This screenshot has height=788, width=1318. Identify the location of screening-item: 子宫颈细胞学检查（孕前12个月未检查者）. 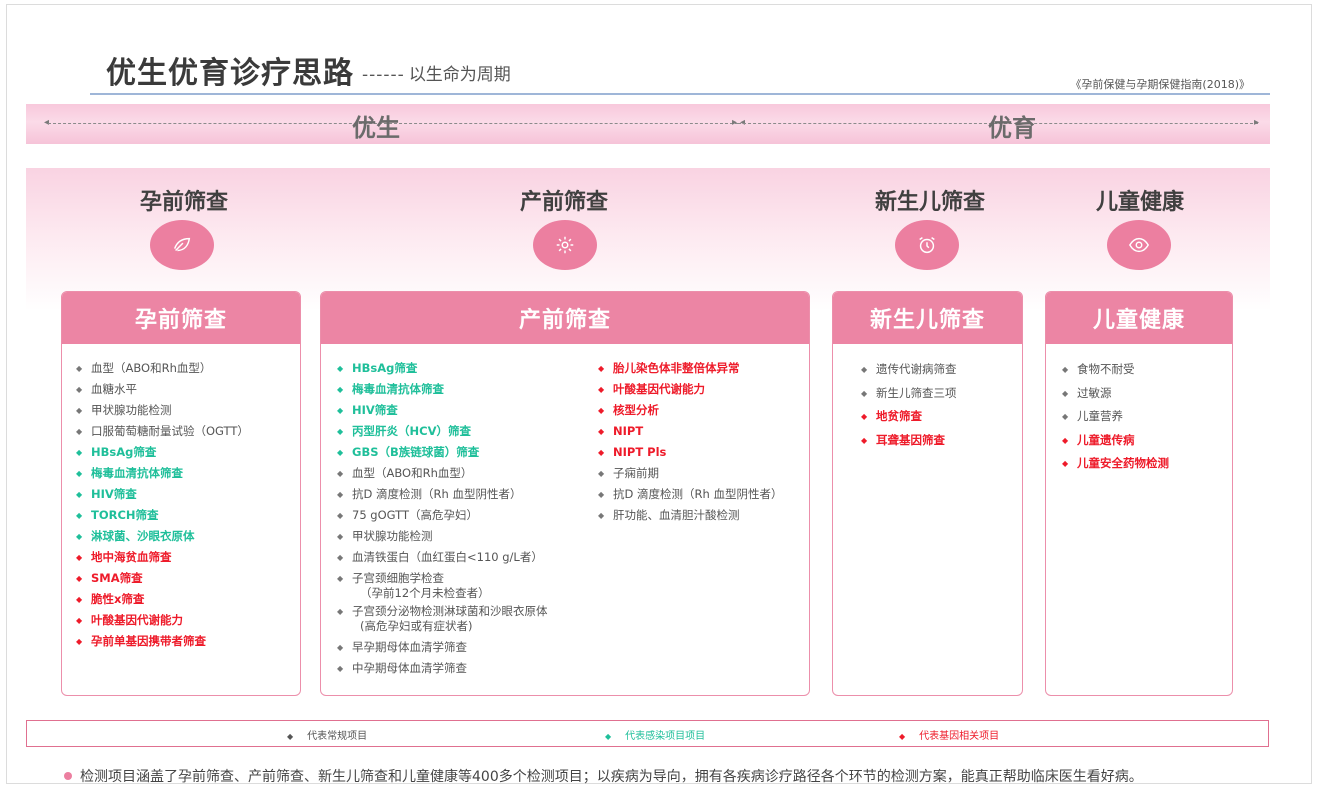
(442, 585).